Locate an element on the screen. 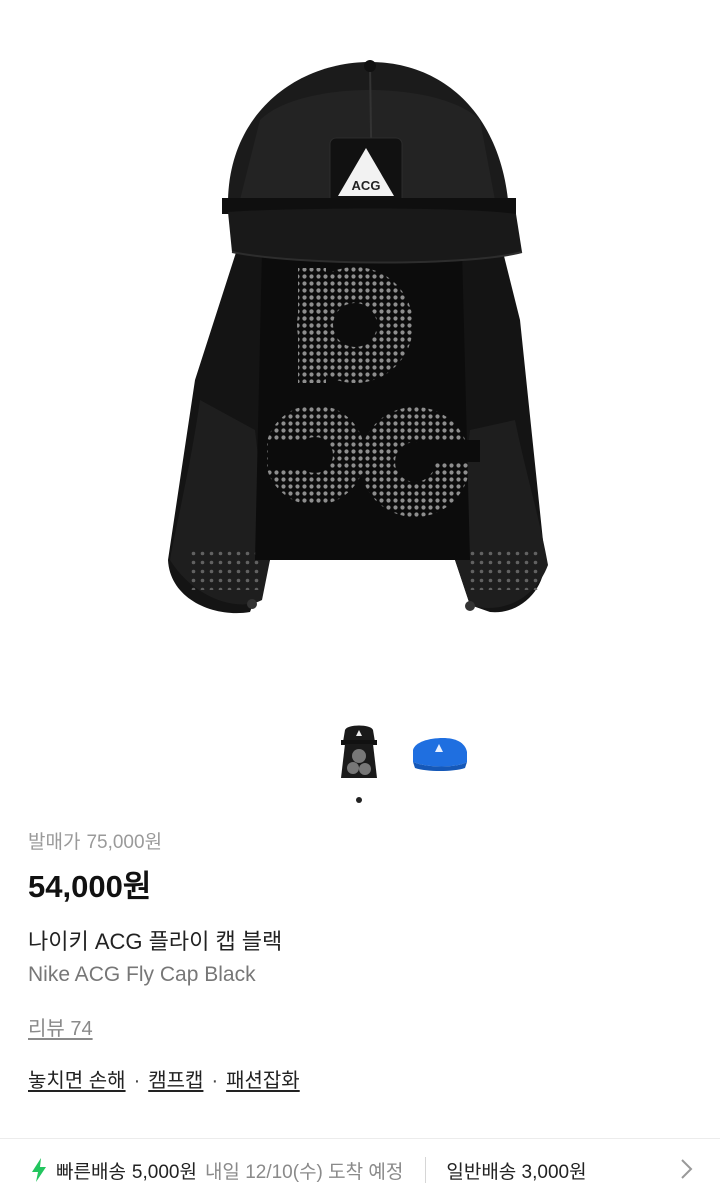 The height and width of the screenshot is (1201, 720). normal-shipping-label: 일반배송 3,000원 is located at coordinates (526, 1170).